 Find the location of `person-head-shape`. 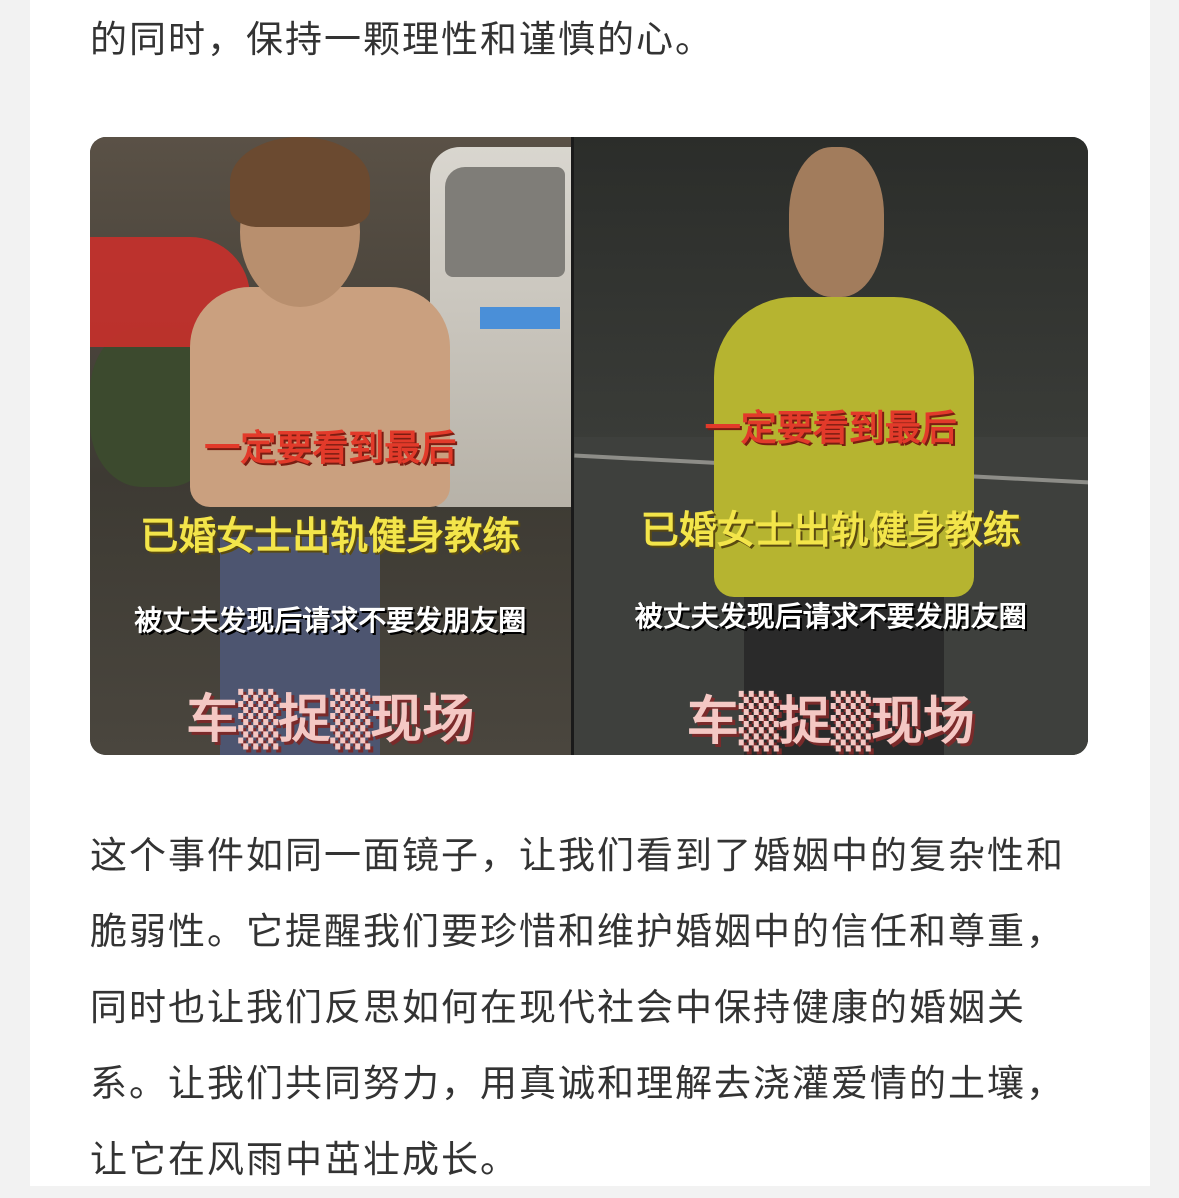

person-head-shape is located at coordinates (836, 222).